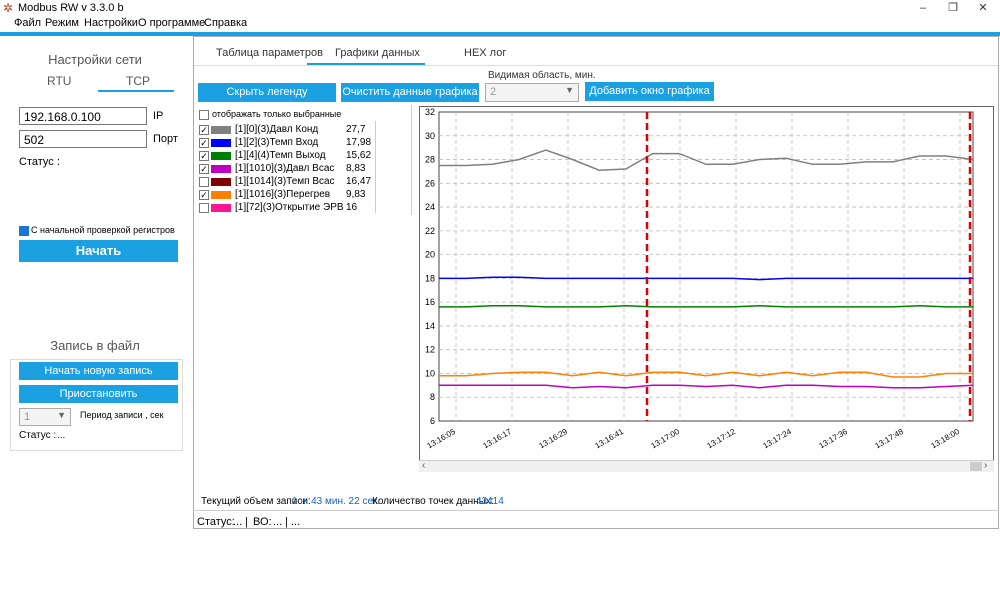 This screenshot has width=1000, height=589. What do you see at coordinates (430, 160) in the screenshot?
I see `y-tick-label: 28` at bounding box center [430, 160].